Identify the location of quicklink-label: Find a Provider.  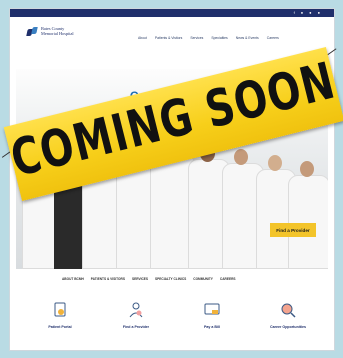
(136, 327).